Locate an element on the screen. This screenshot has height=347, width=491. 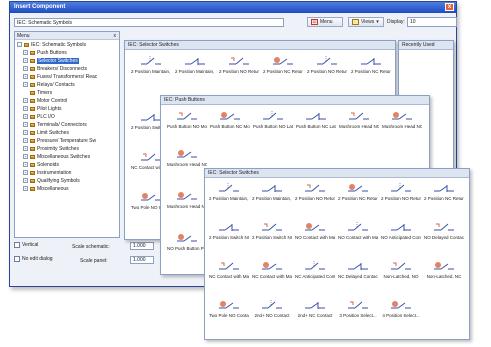
tree-item: + Motor Control is located at coordinates (45, 100).